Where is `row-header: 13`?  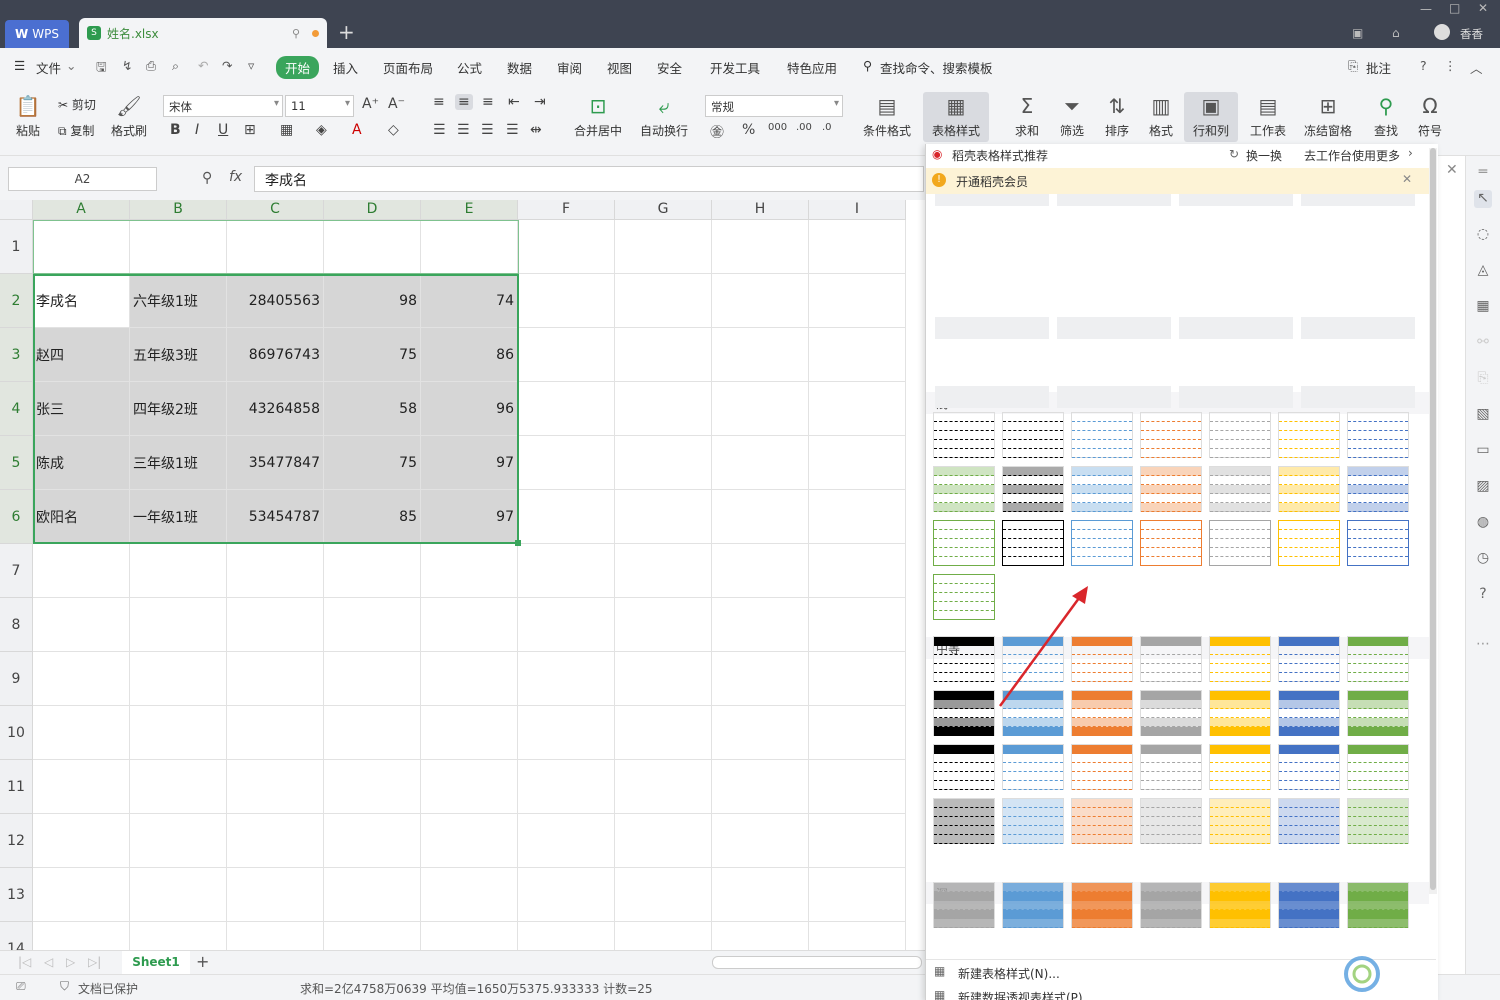 row-header: 13 is located at coordinates (16, 895).